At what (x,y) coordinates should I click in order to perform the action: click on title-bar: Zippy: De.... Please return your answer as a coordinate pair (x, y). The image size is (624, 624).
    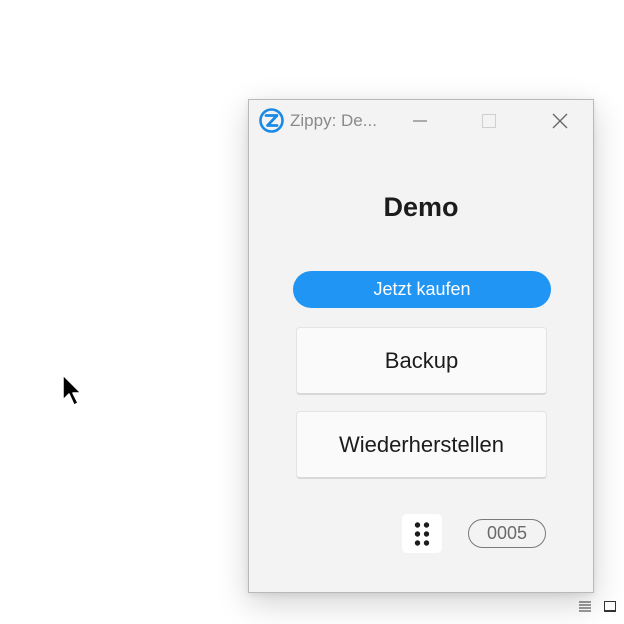
    Looking at the image, I should click on (421, 121).